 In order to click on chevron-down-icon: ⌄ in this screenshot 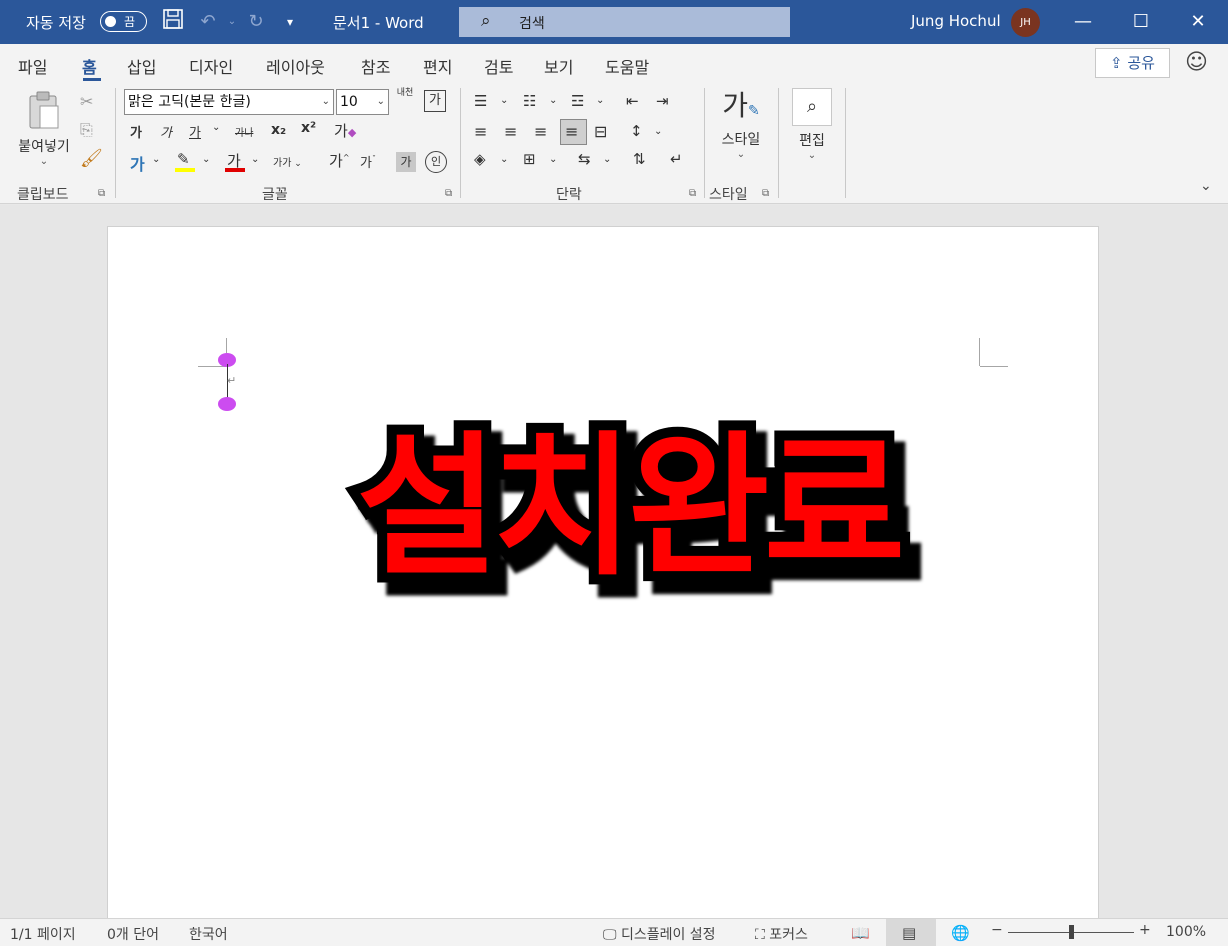, I will do `click(380, 101)`.